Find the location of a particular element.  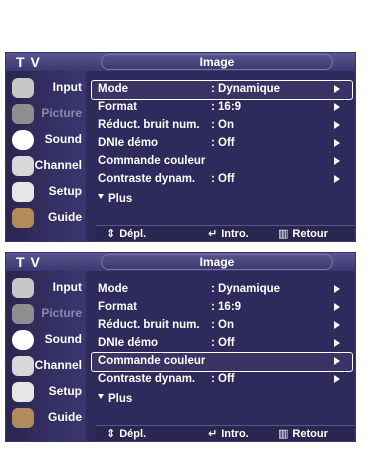

row-label: Commande couleur is located at coordinates (152, 161).